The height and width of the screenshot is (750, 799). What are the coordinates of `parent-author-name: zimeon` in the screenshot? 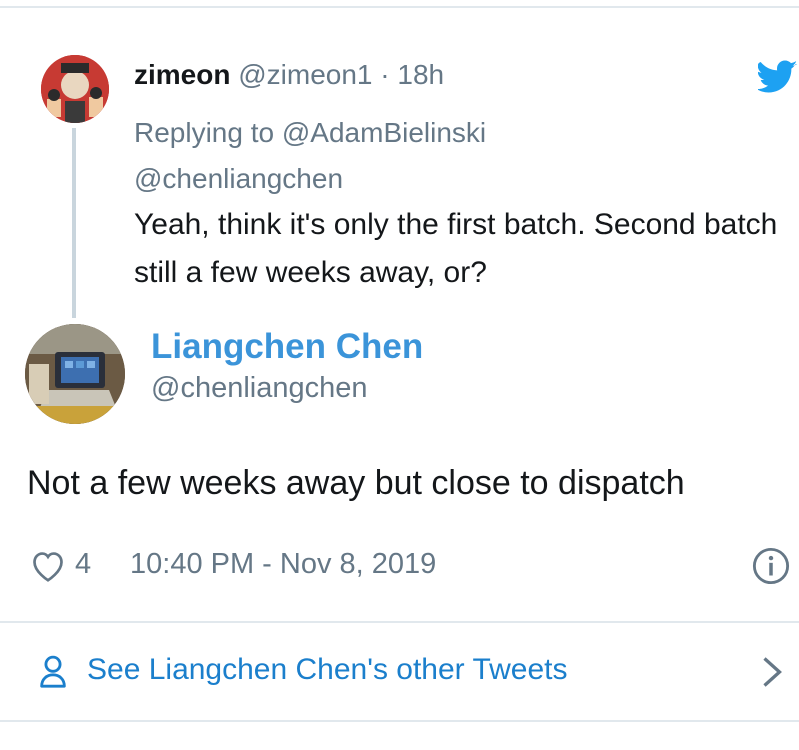 It's located at (182, 74).